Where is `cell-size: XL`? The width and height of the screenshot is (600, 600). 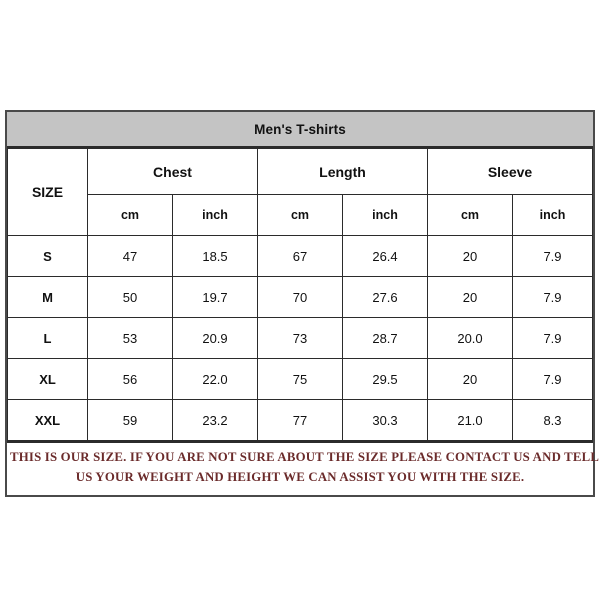
cell-size: XL is located at coordinates (47, 379).